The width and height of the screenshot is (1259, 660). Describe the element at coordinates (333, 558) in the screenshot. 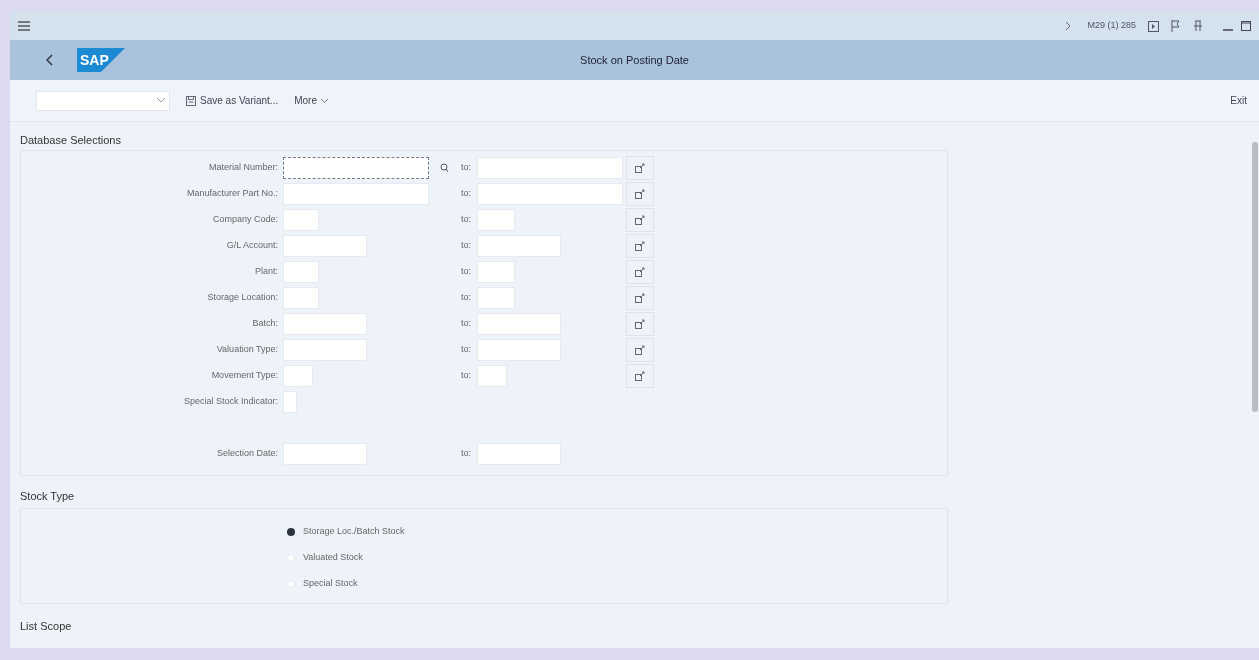

I see `radio-label: Valuated Stock` at that location.